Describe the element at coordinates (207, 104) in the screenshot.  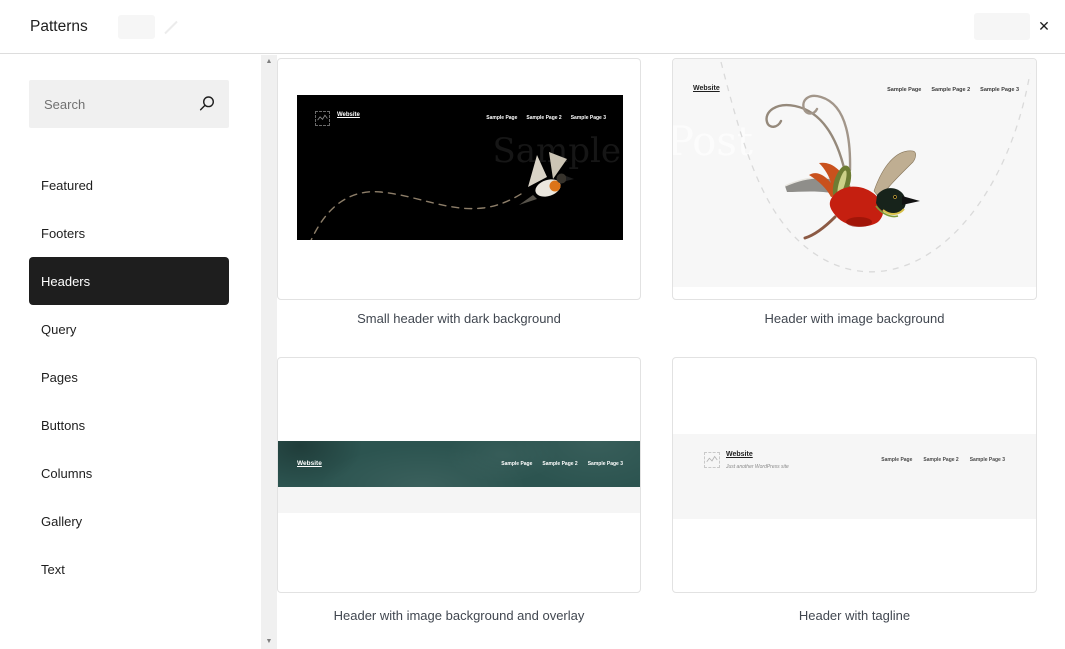
I see `search-icon` at that location.